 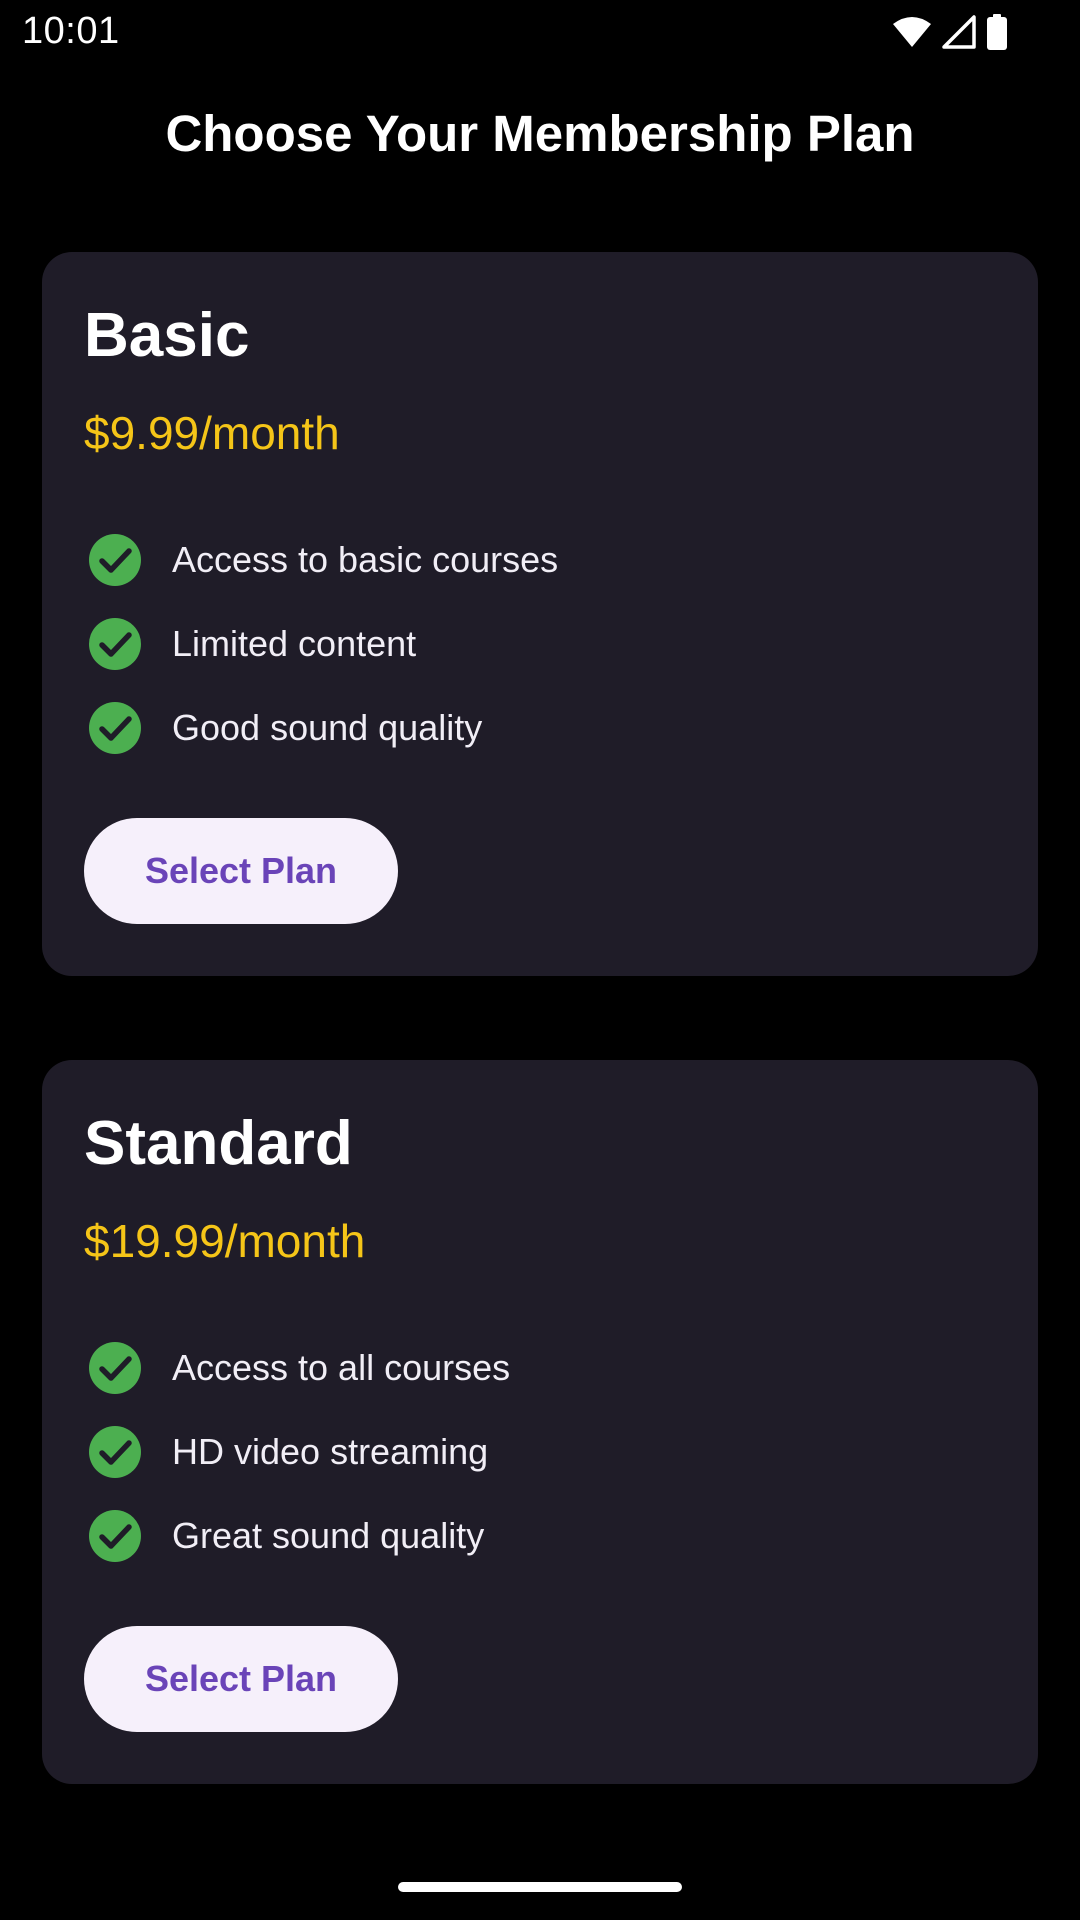 I want to click on status-time: 10:01, so click(x=71, y=31).